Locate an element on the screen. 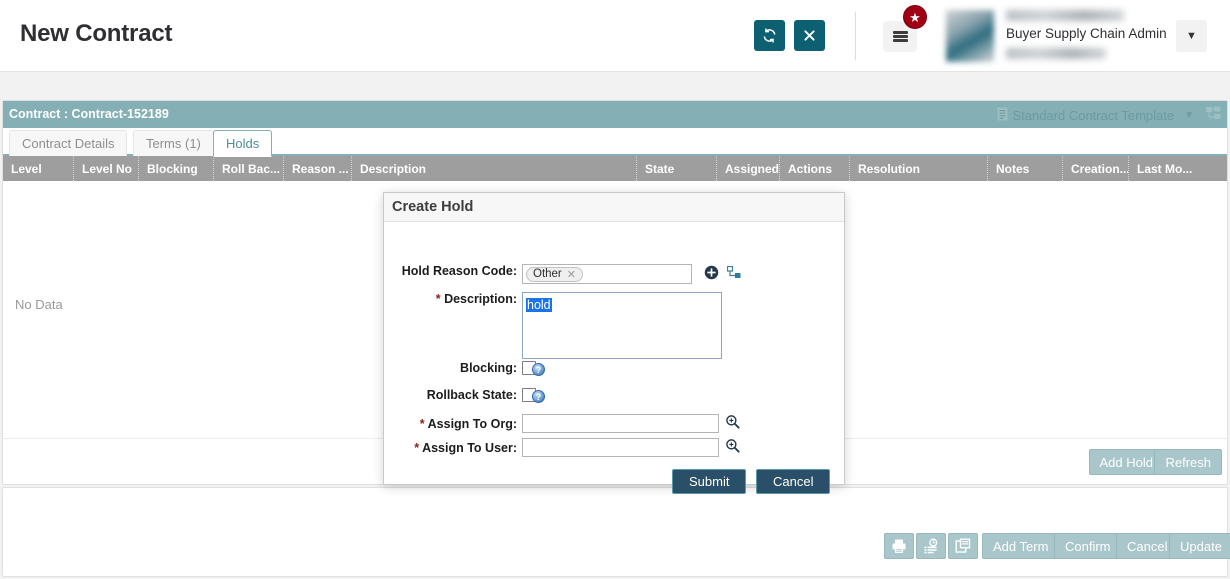  field-blocking: Blocking: ? is located at coordinates (464, 368).